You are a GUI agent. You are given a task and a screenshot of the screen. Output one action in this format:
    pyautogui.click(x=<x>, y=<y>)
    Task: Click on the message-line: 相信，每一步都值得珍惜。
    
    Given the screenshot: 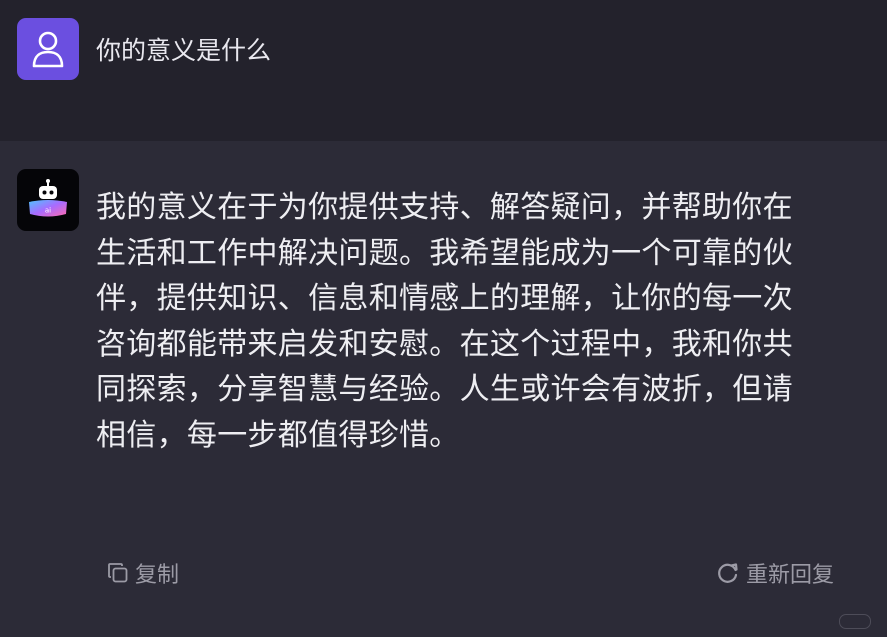 What is the action you would take?
    pyautogui.click(x=278, y=435)
    